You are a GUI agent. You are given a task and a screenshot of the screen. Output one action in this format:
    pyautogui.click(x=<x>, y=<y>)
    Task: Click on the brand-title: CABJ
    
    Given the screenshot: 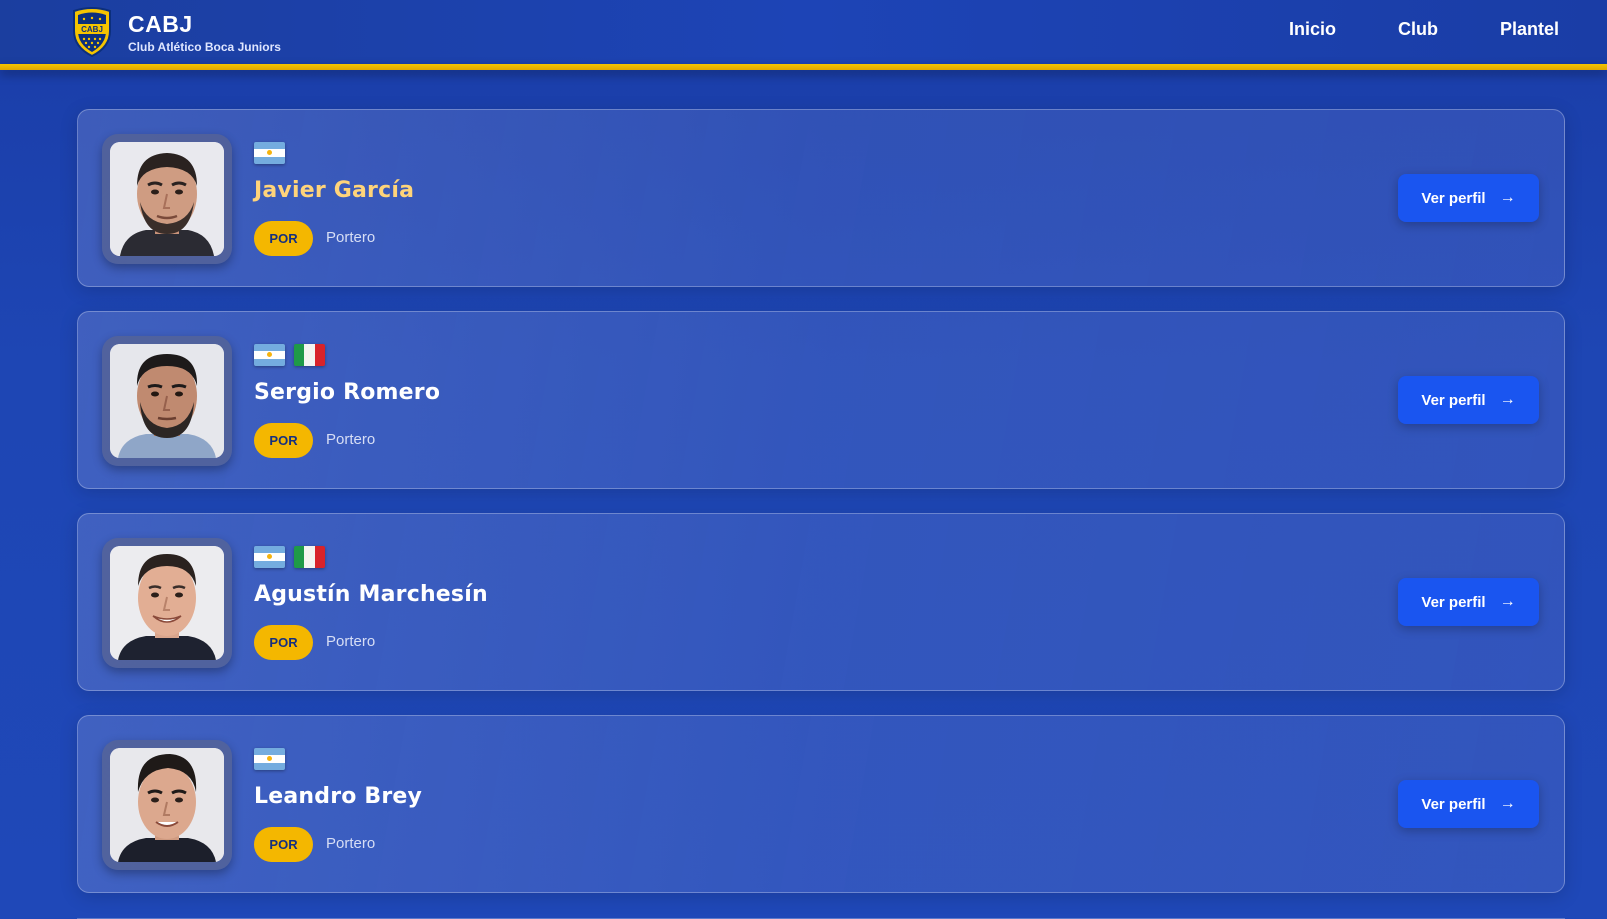 What is the action you would take?
    pyautogui.click(x=160, y=23)
    